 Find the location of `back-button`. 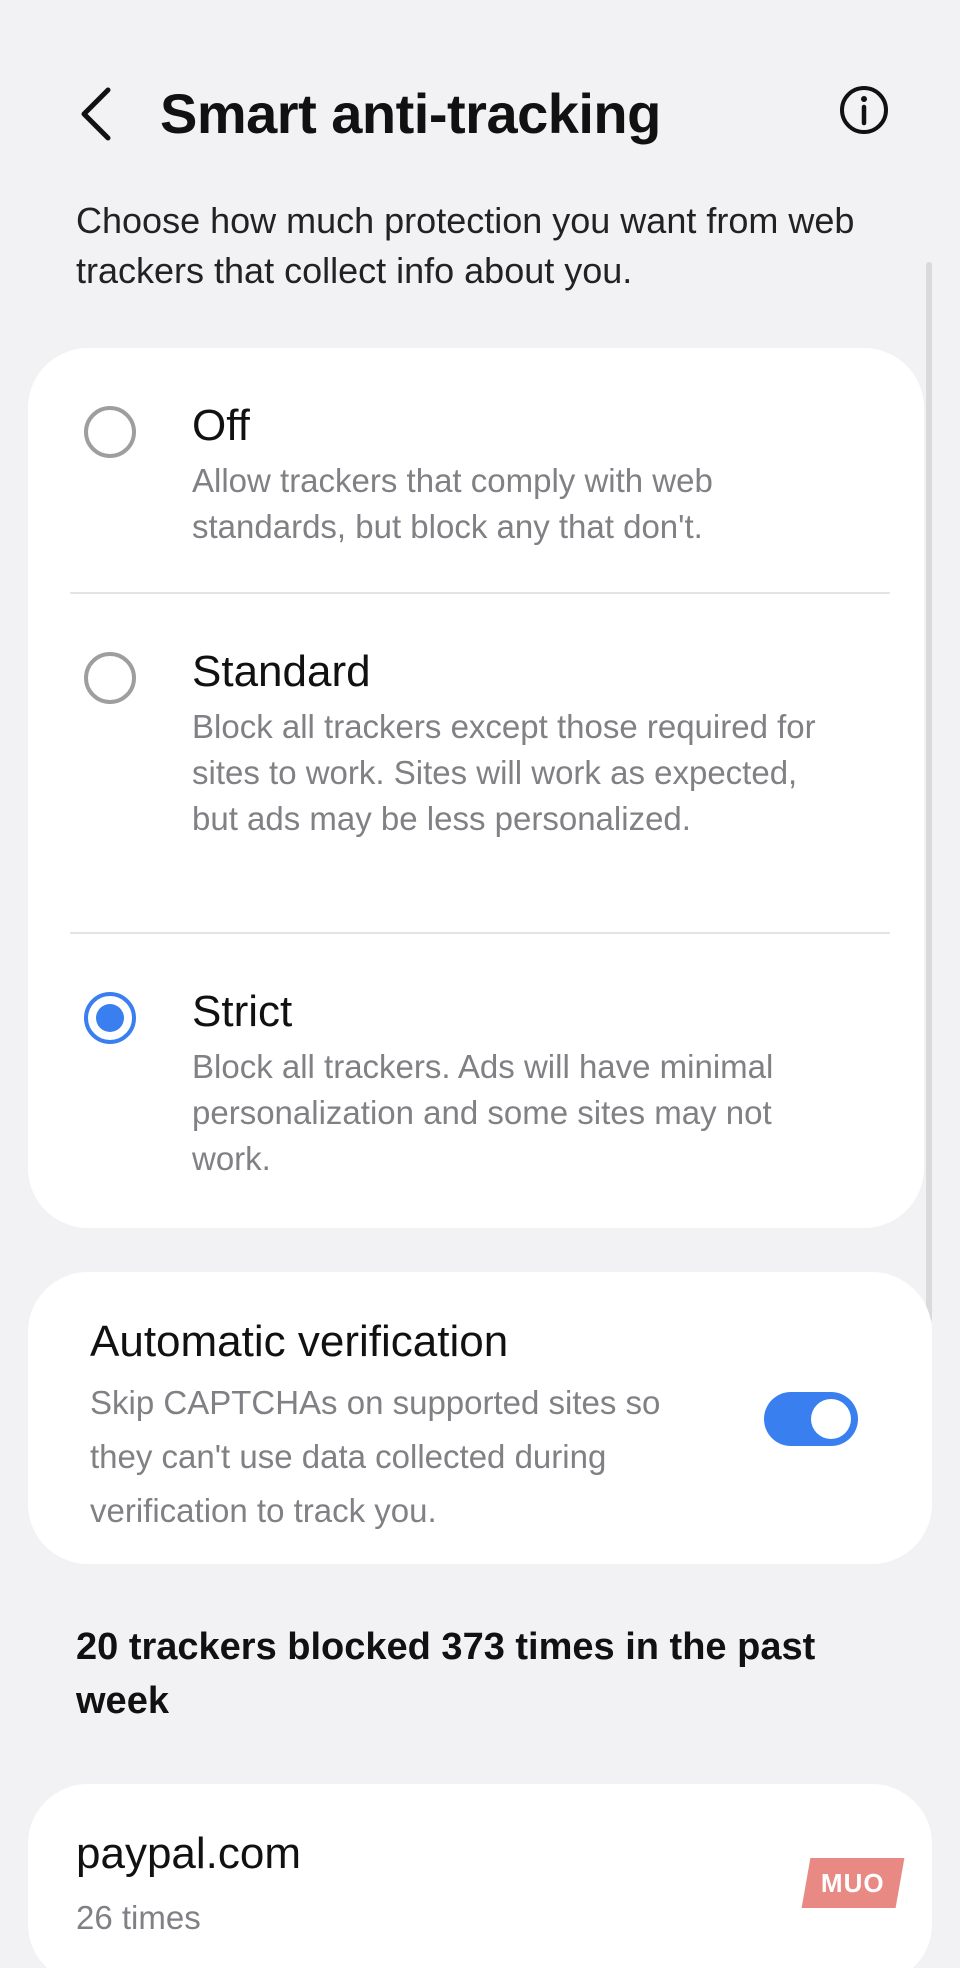

back-button is located at coordinates (95, 114).